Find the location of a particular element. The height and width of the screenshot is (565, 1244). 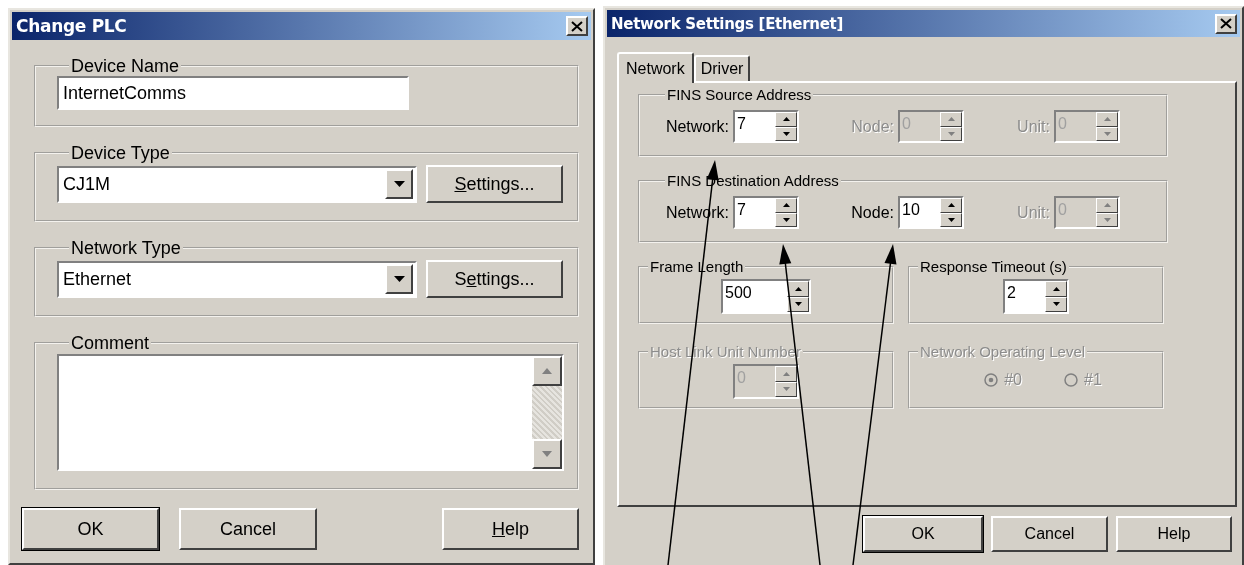

window-title: Network Settings [Ethernet] is located at coordinates (727, 23).